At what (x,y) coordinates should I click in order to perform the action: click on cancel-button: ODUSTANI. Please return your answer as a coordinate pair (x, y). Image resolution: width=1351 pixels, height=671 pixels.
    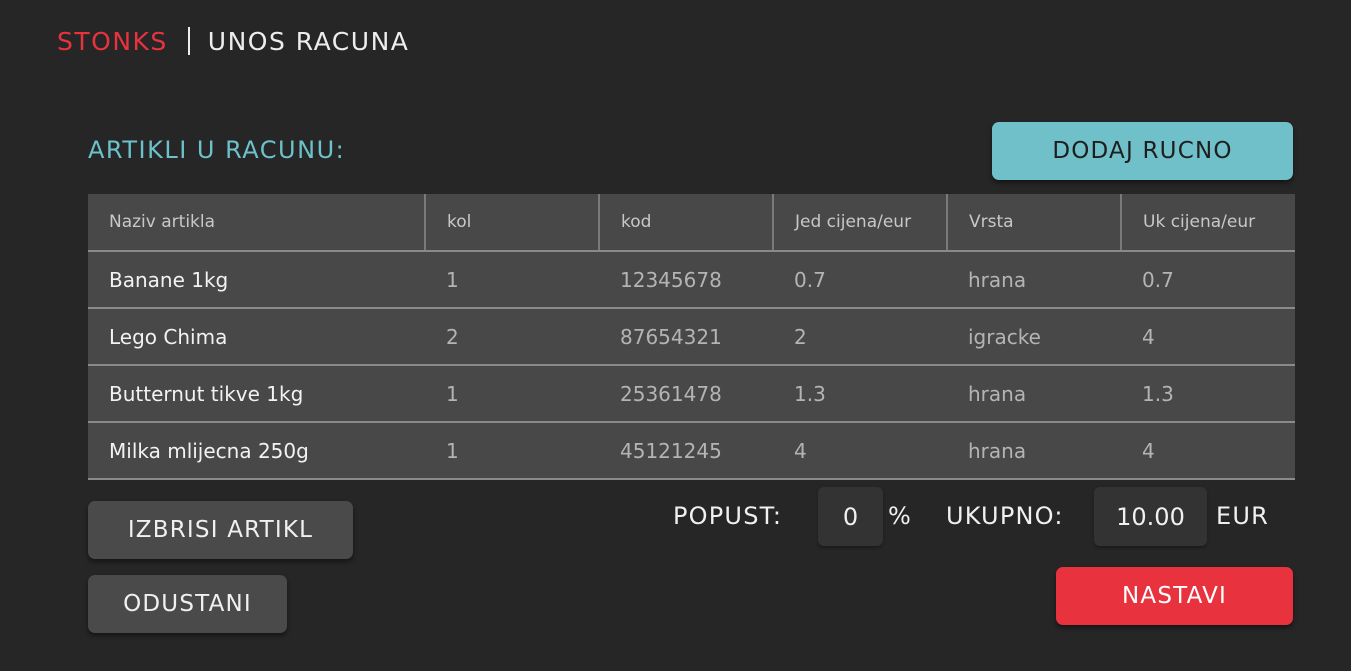
    Looking at the image, I should click on (187, 604).